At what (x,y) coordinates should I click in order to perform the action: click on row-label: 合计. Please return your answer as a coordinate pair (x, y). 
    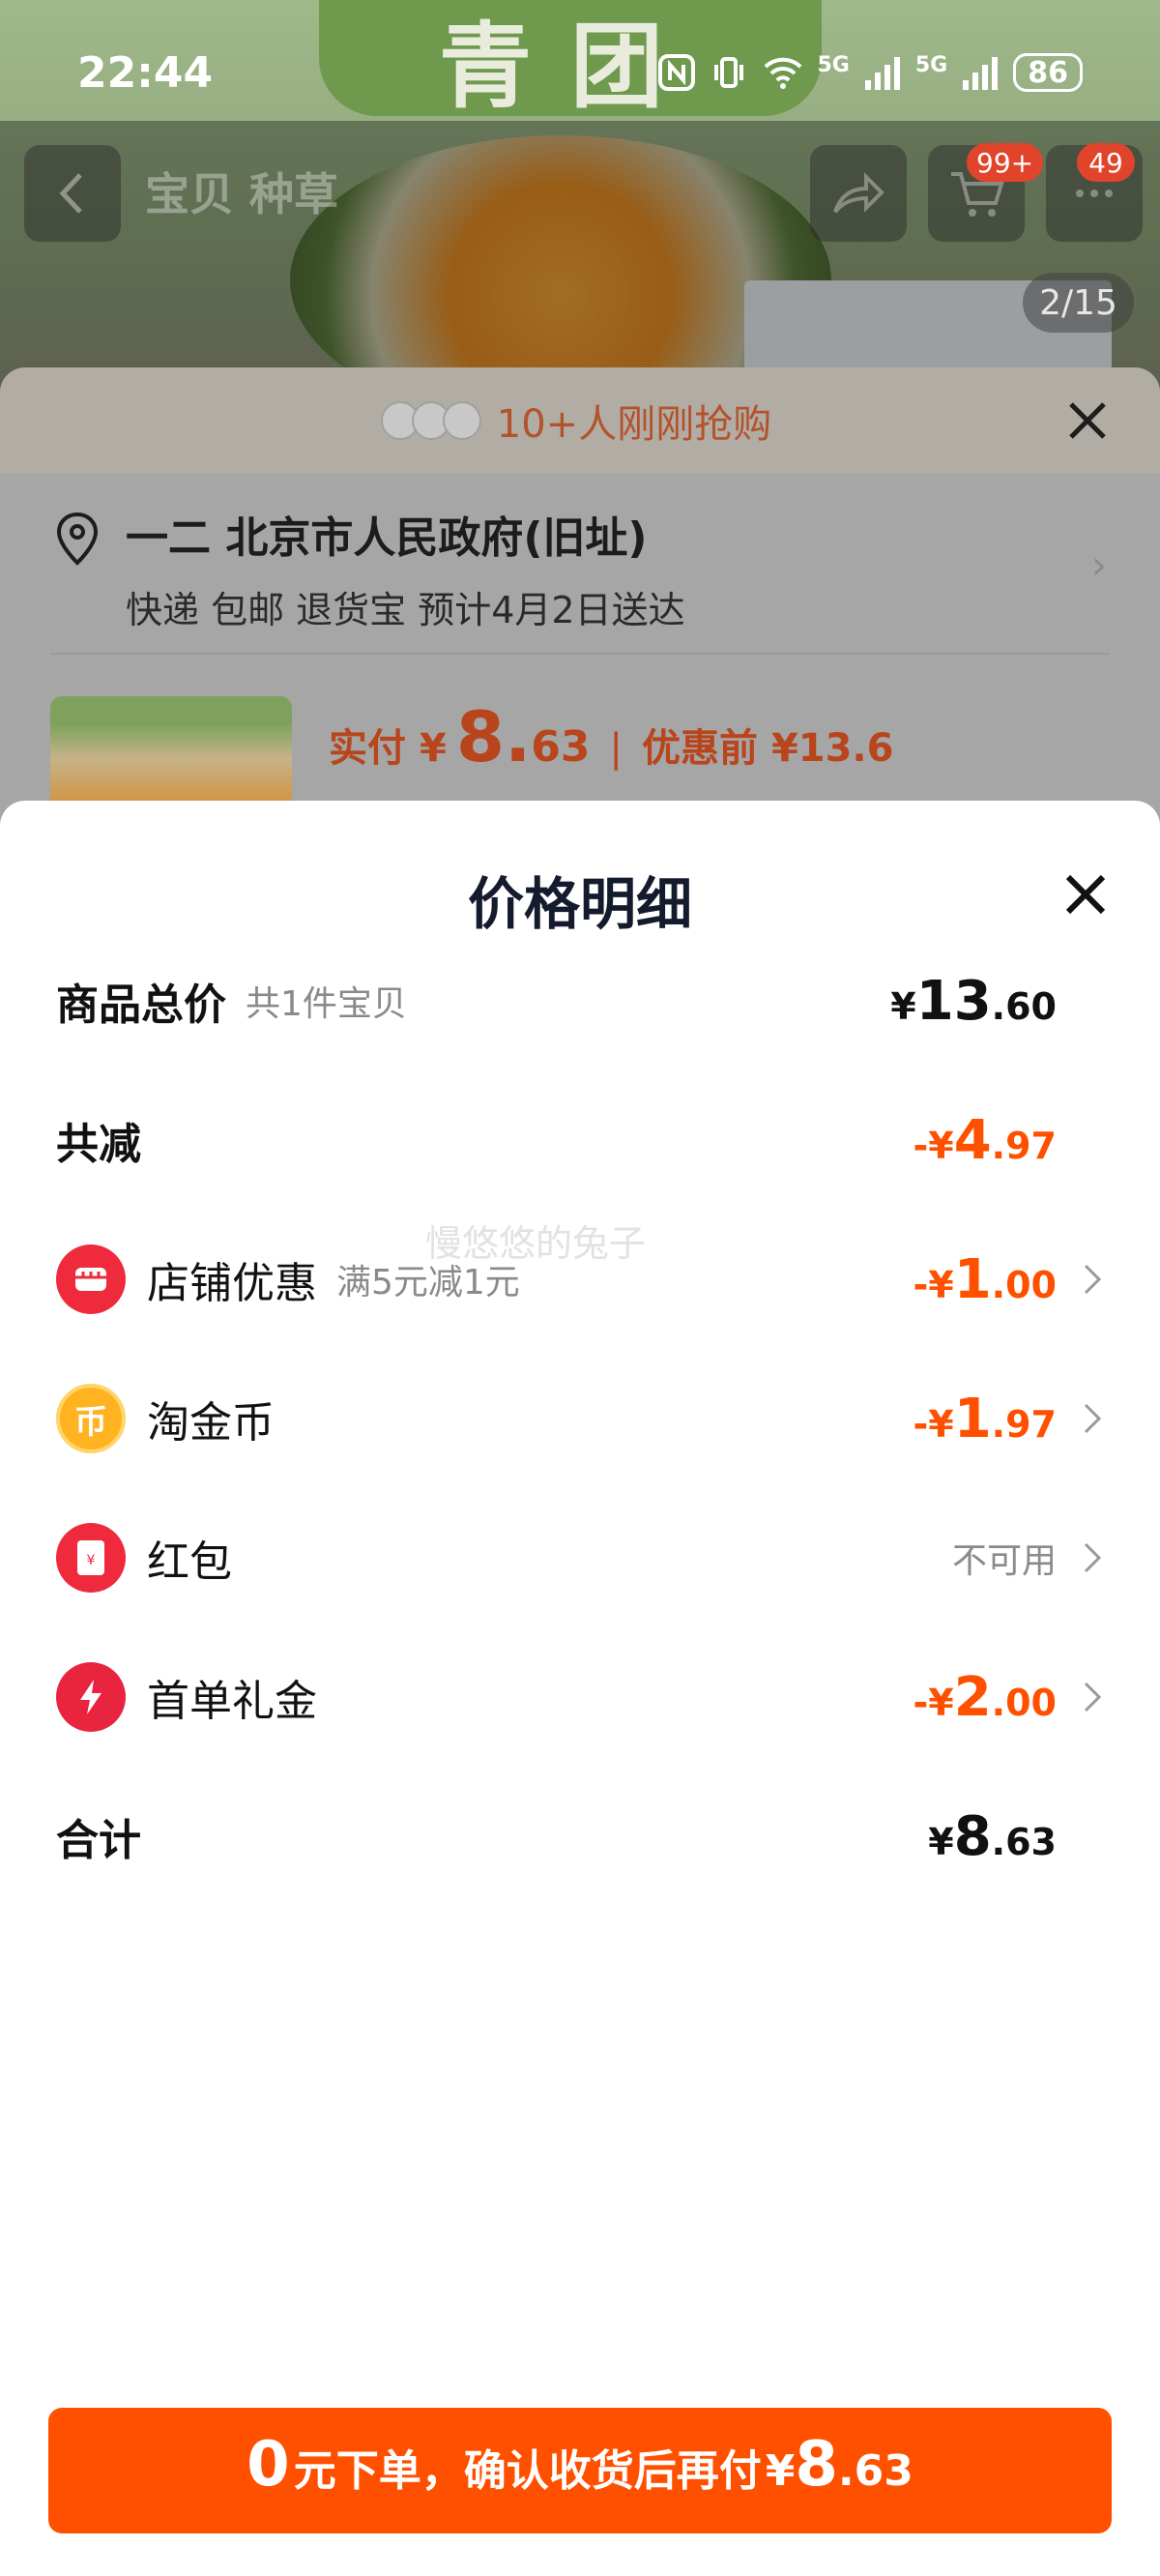
    Looking at the image, I should click on (98, 1840).